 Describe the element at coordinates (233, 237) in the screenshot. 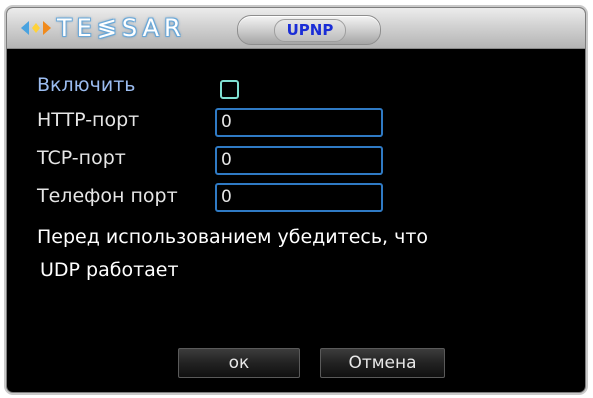

I see `note-line-1: Перед использованием убедитесь, что` at that location.